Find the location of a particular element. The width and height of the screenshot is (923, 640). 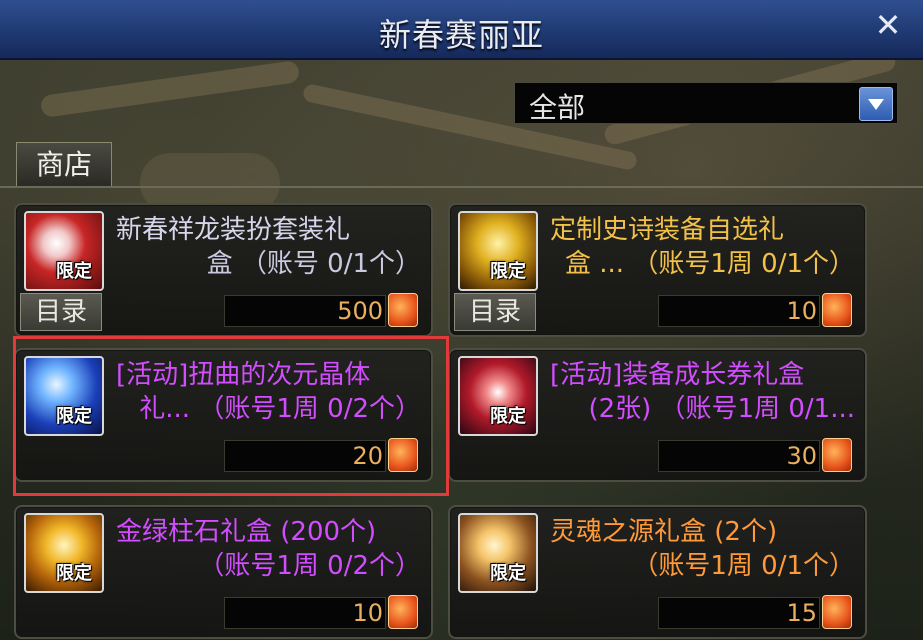

item-name: 灵魂之源礼盒 (2个) is located at coordinates (664, 532).